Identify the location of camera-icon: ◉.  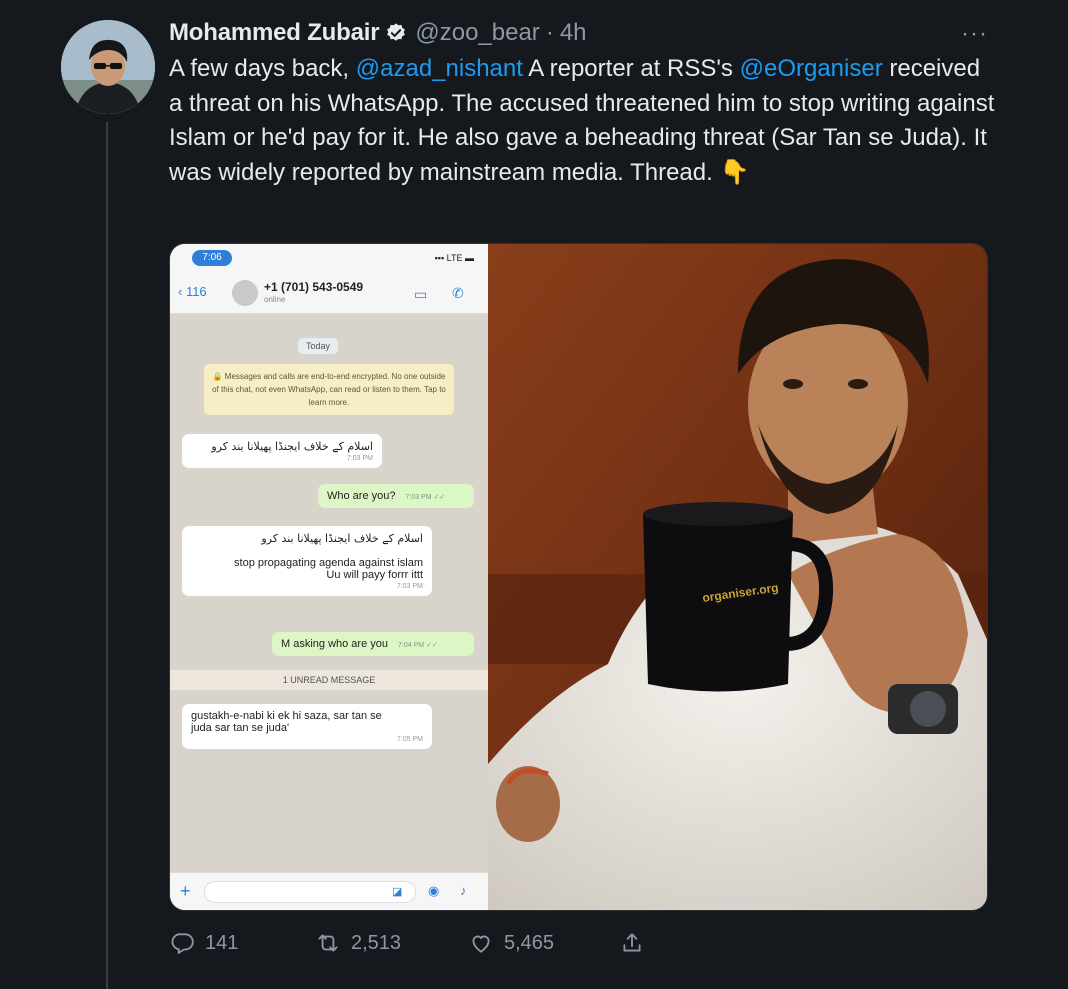
(434, 890).